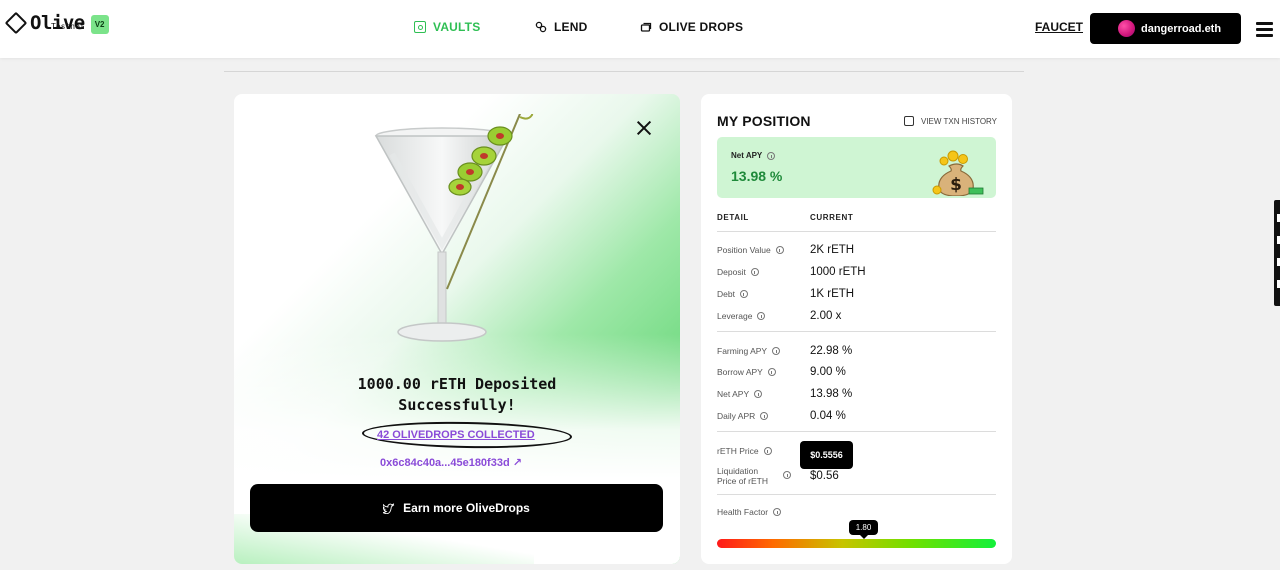  What do you see at coordinates (750, 250) in the screenshot?
I see `row-label-position-value: Position Value` at bounding box center [750, 250].